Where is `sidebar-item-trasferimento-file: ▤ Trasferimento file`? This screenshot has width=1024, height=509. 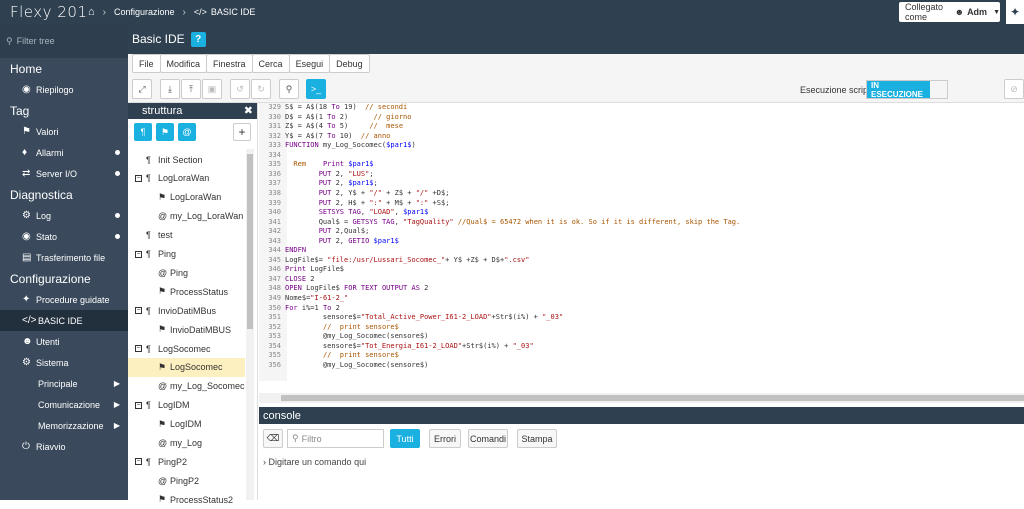
sidebar-item-trasferimento-file: ▤ Trasferimento file is located at coordinates (64, 257).